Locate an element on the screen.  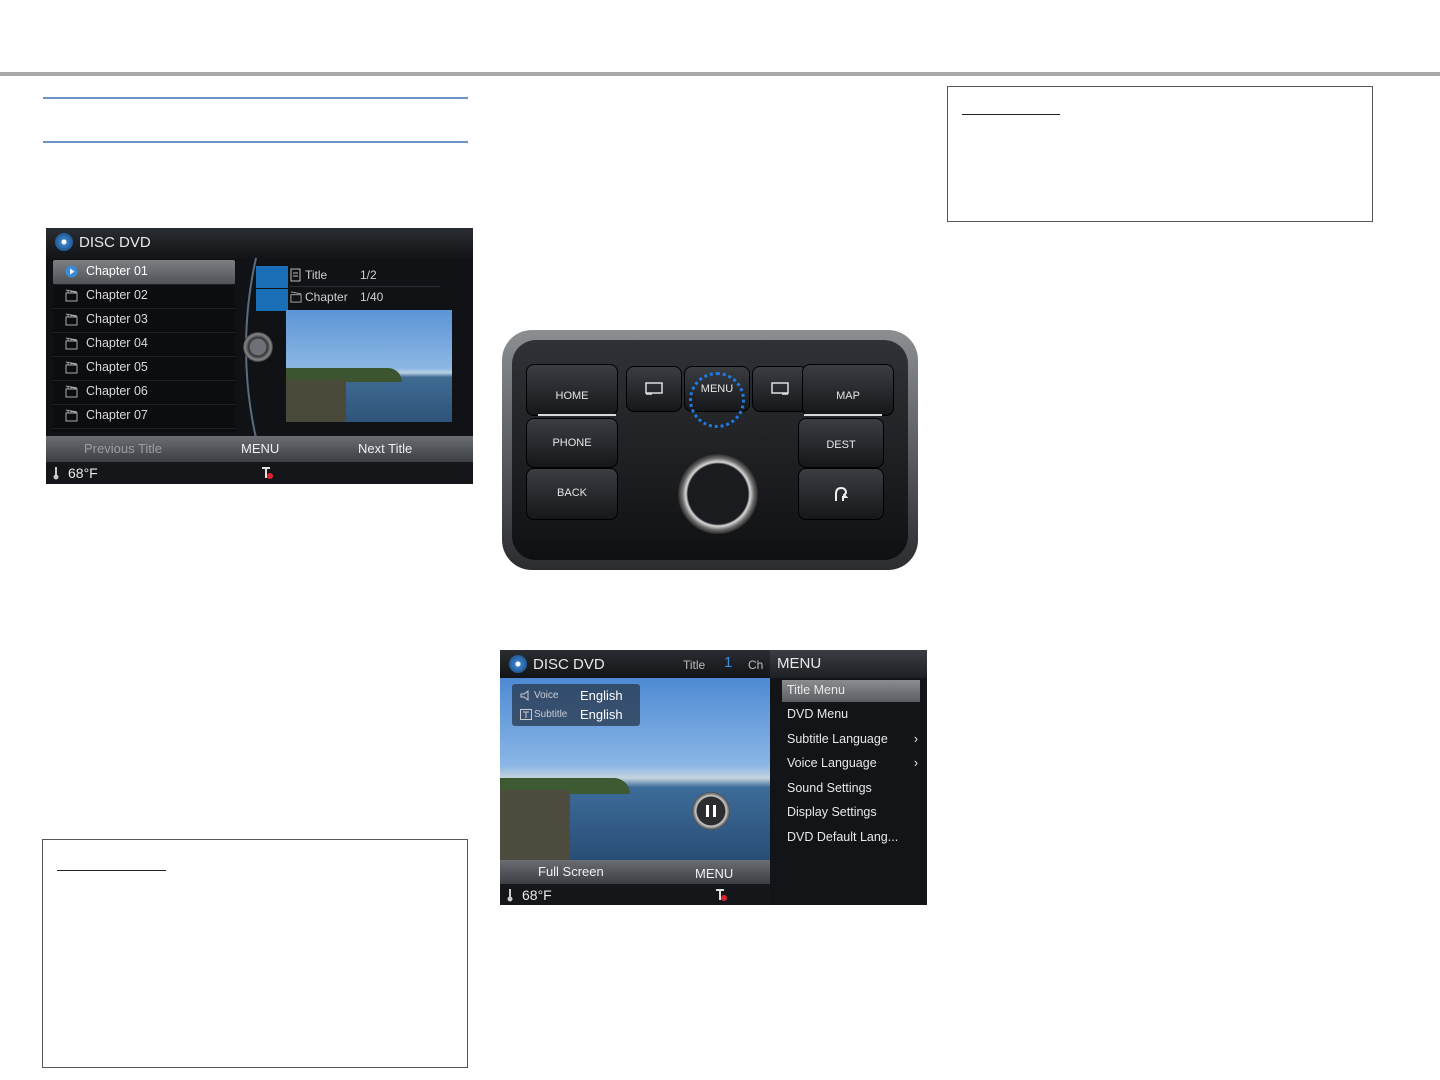
chapter-label: Chapter 05 is located at coordinates (117, 367).